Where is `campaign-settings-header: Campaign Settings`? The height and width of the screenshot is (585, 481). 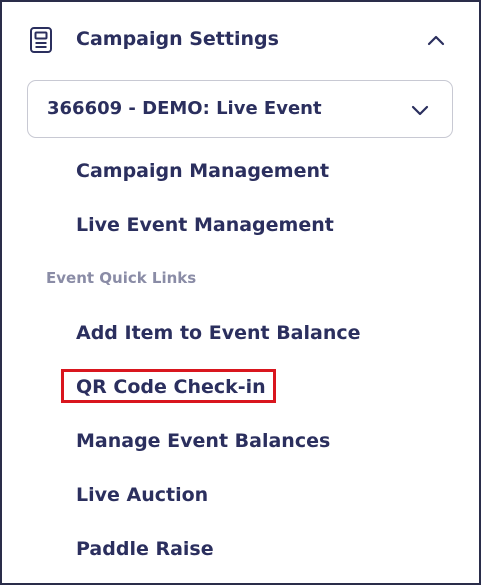 campaign-settings-header: Campaign Settings is located at coordinates (240, 41).